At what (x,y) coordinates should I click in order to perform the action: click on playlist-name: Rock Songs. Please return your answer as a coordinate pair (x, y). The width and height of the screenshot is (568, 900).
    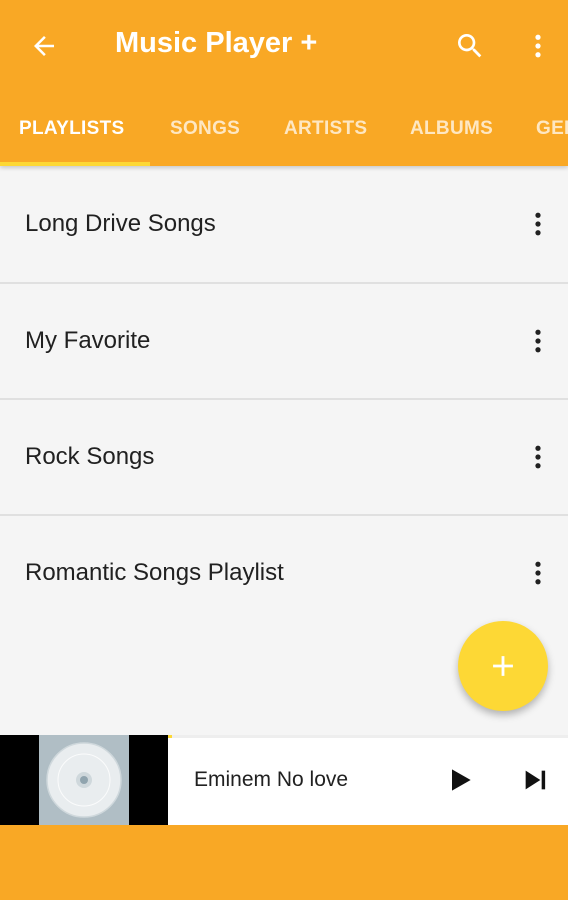
    Looking at the image, I should click on (90, 456).